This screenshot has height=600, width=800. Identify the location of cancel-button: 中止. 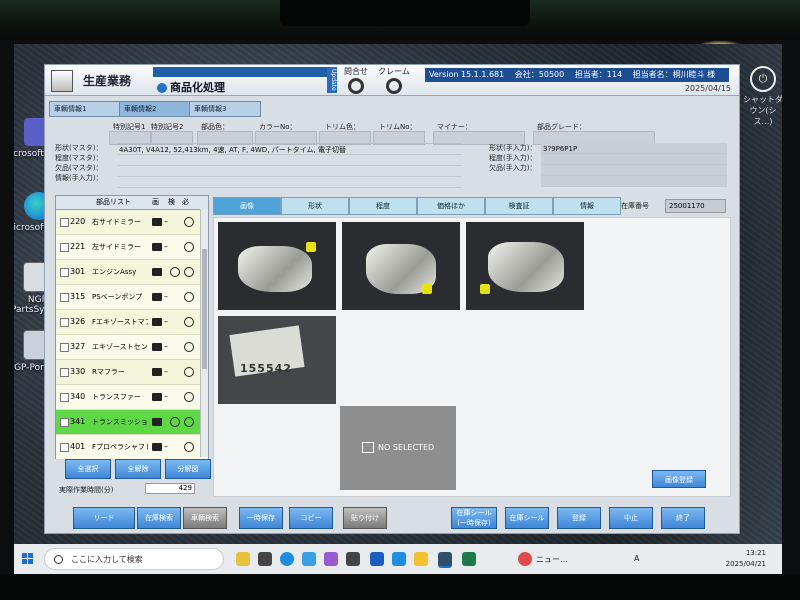
(631, 518).